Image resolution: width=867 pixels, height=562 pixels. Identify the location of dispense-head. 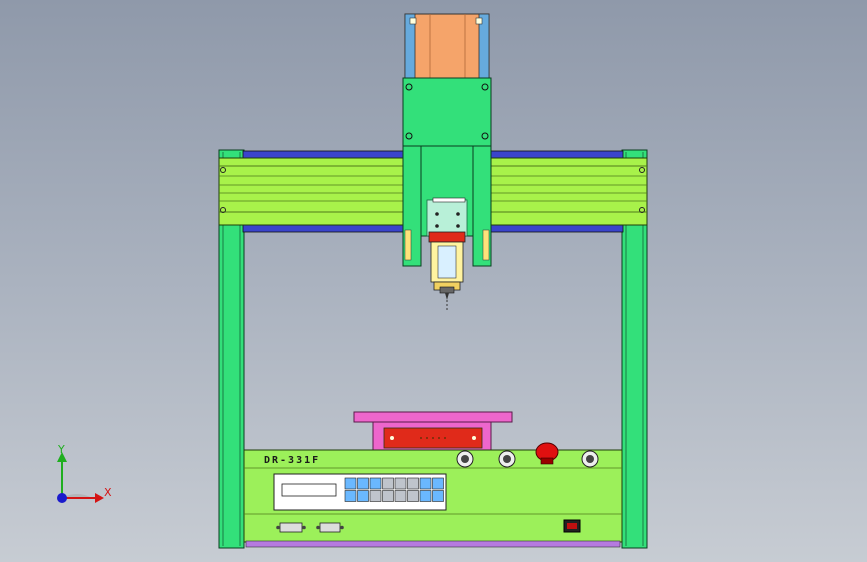
(447, 271).